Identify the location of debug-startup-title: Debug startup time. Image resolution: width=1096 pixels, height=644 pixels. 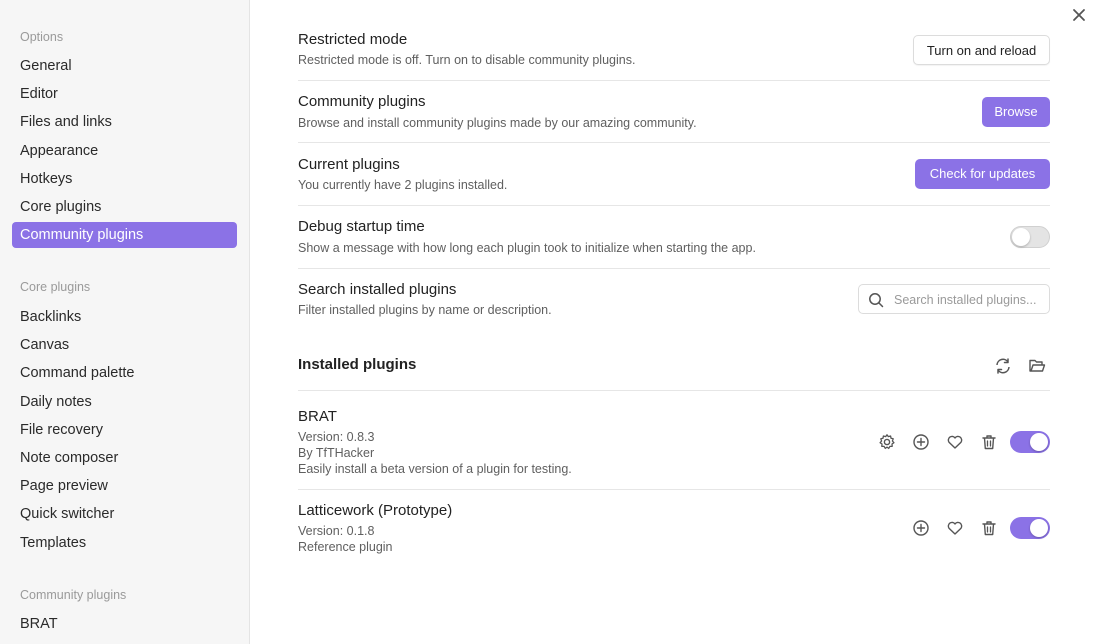
(361, 226).